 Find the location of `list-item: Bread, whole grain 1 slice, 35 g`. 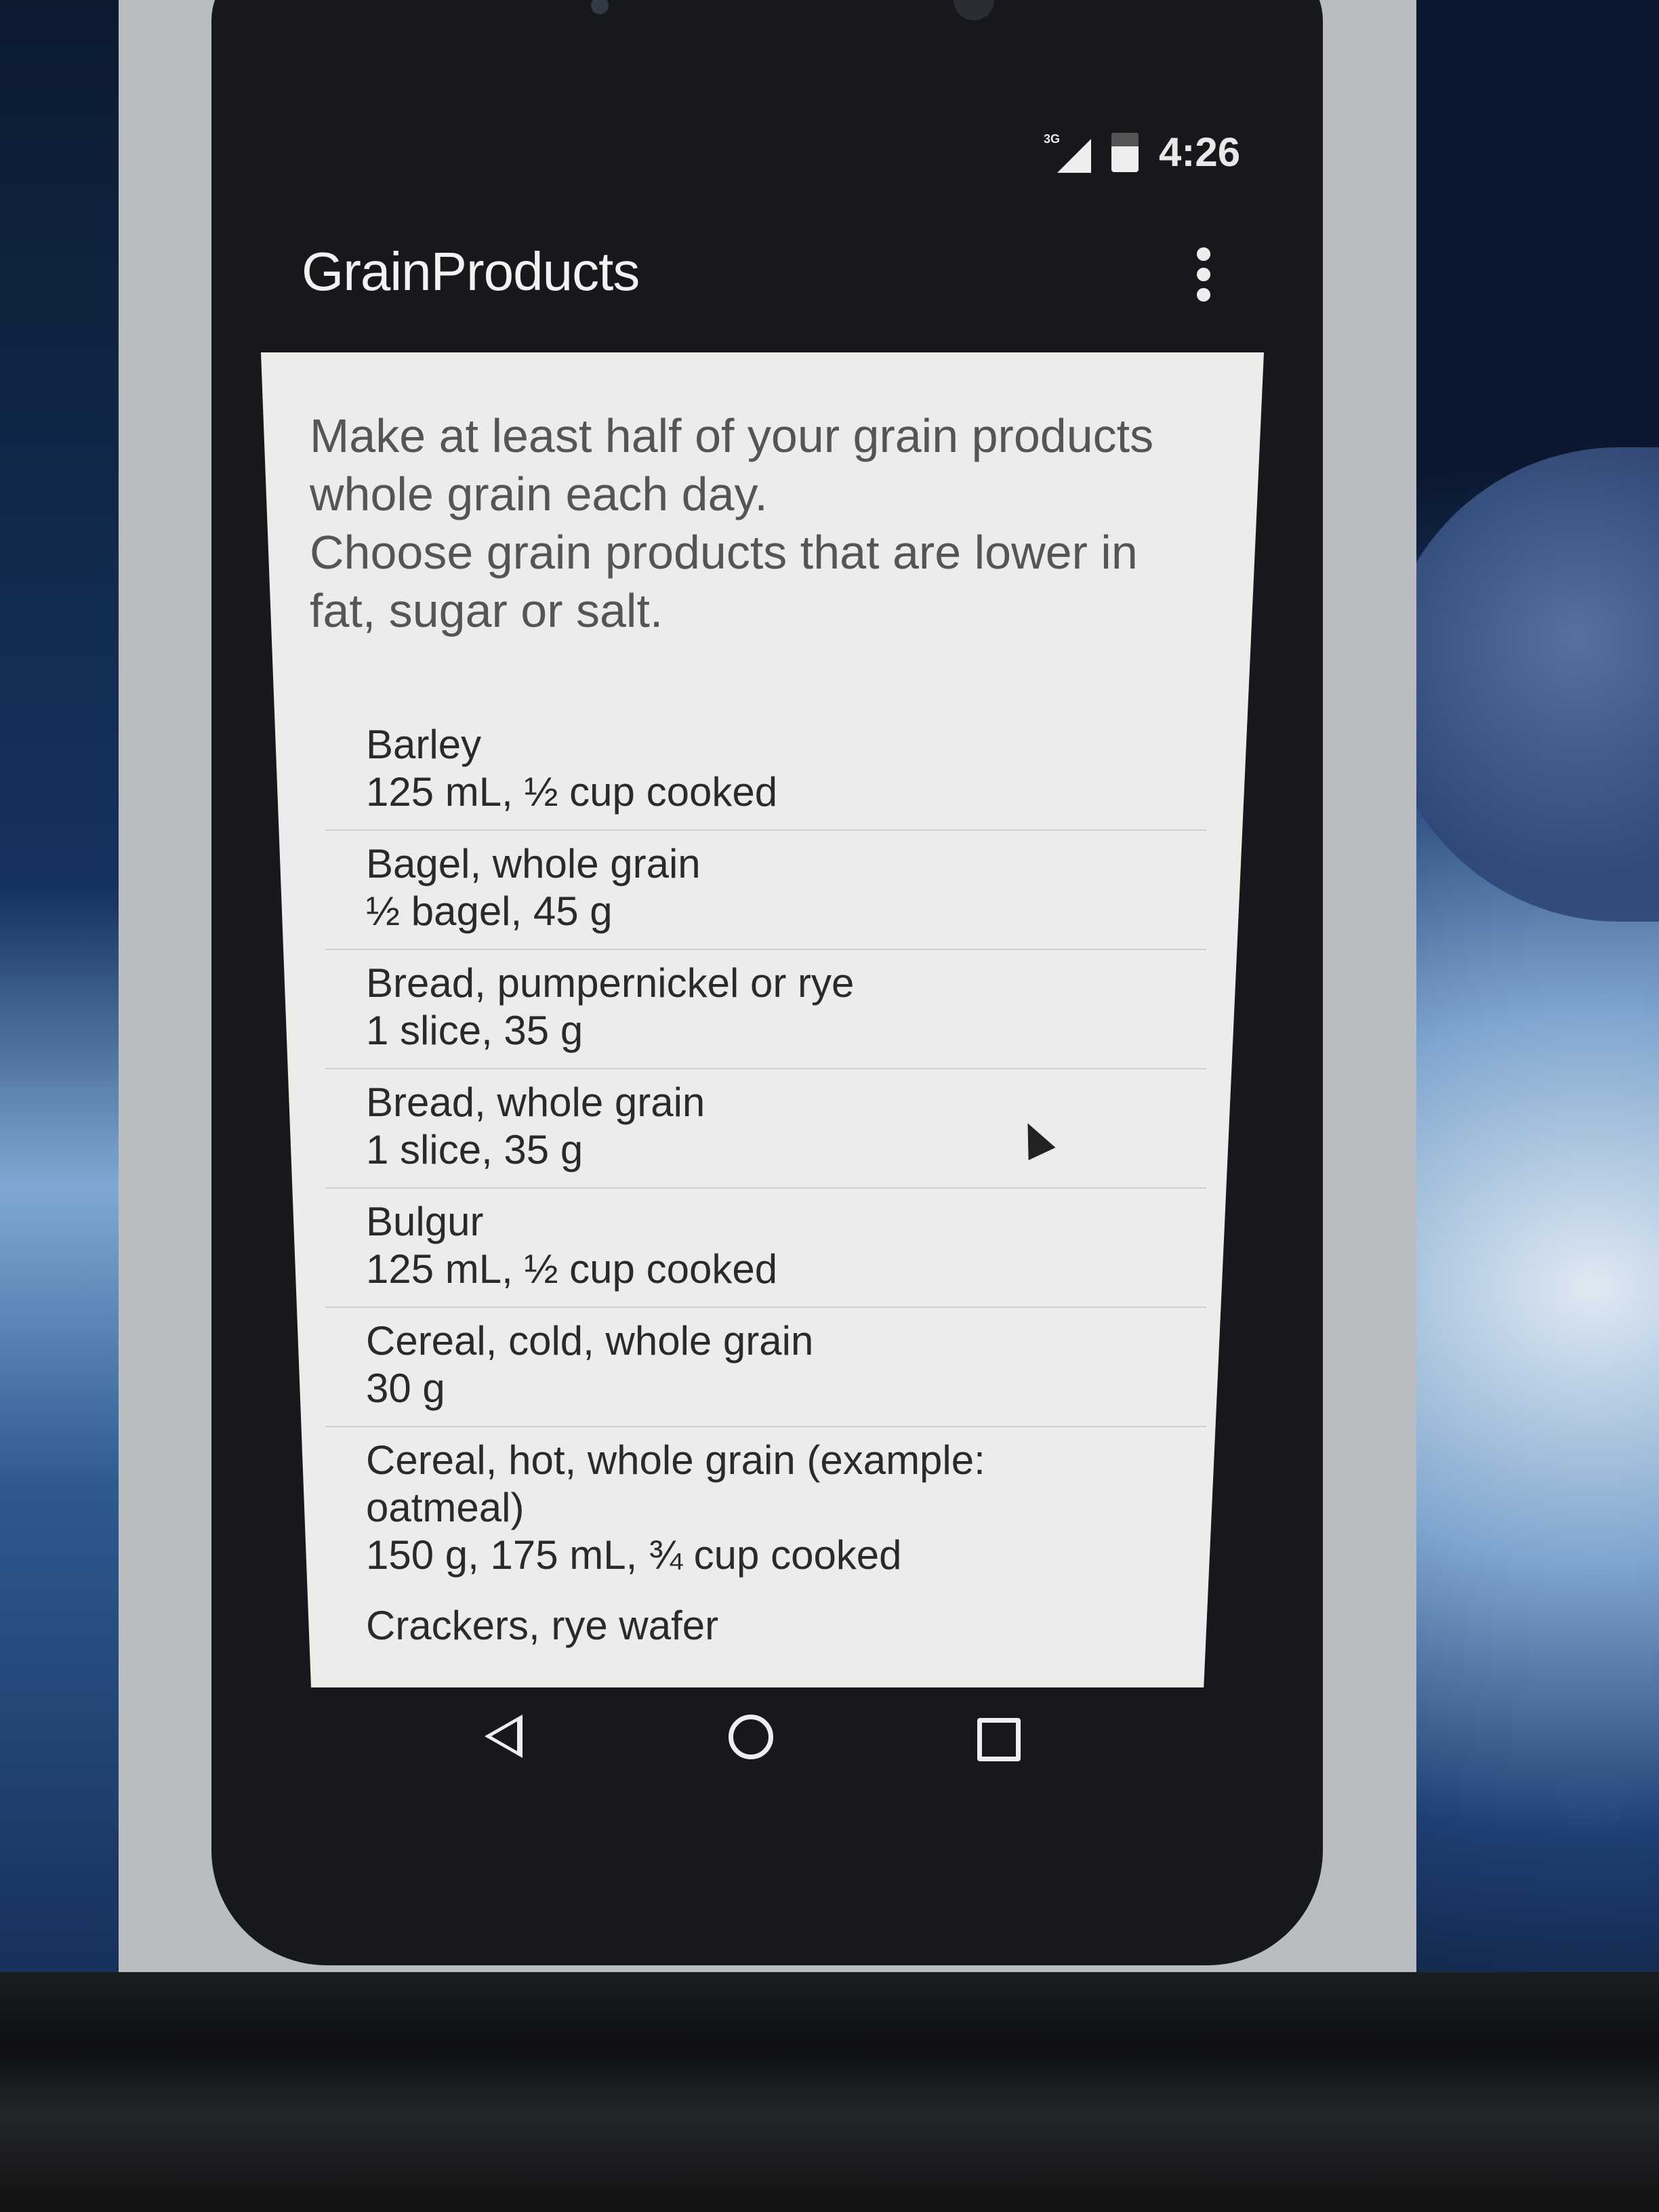

list-item: Bread, whole grain 1 slice, 35 g is located at coordinates (765, 1129).